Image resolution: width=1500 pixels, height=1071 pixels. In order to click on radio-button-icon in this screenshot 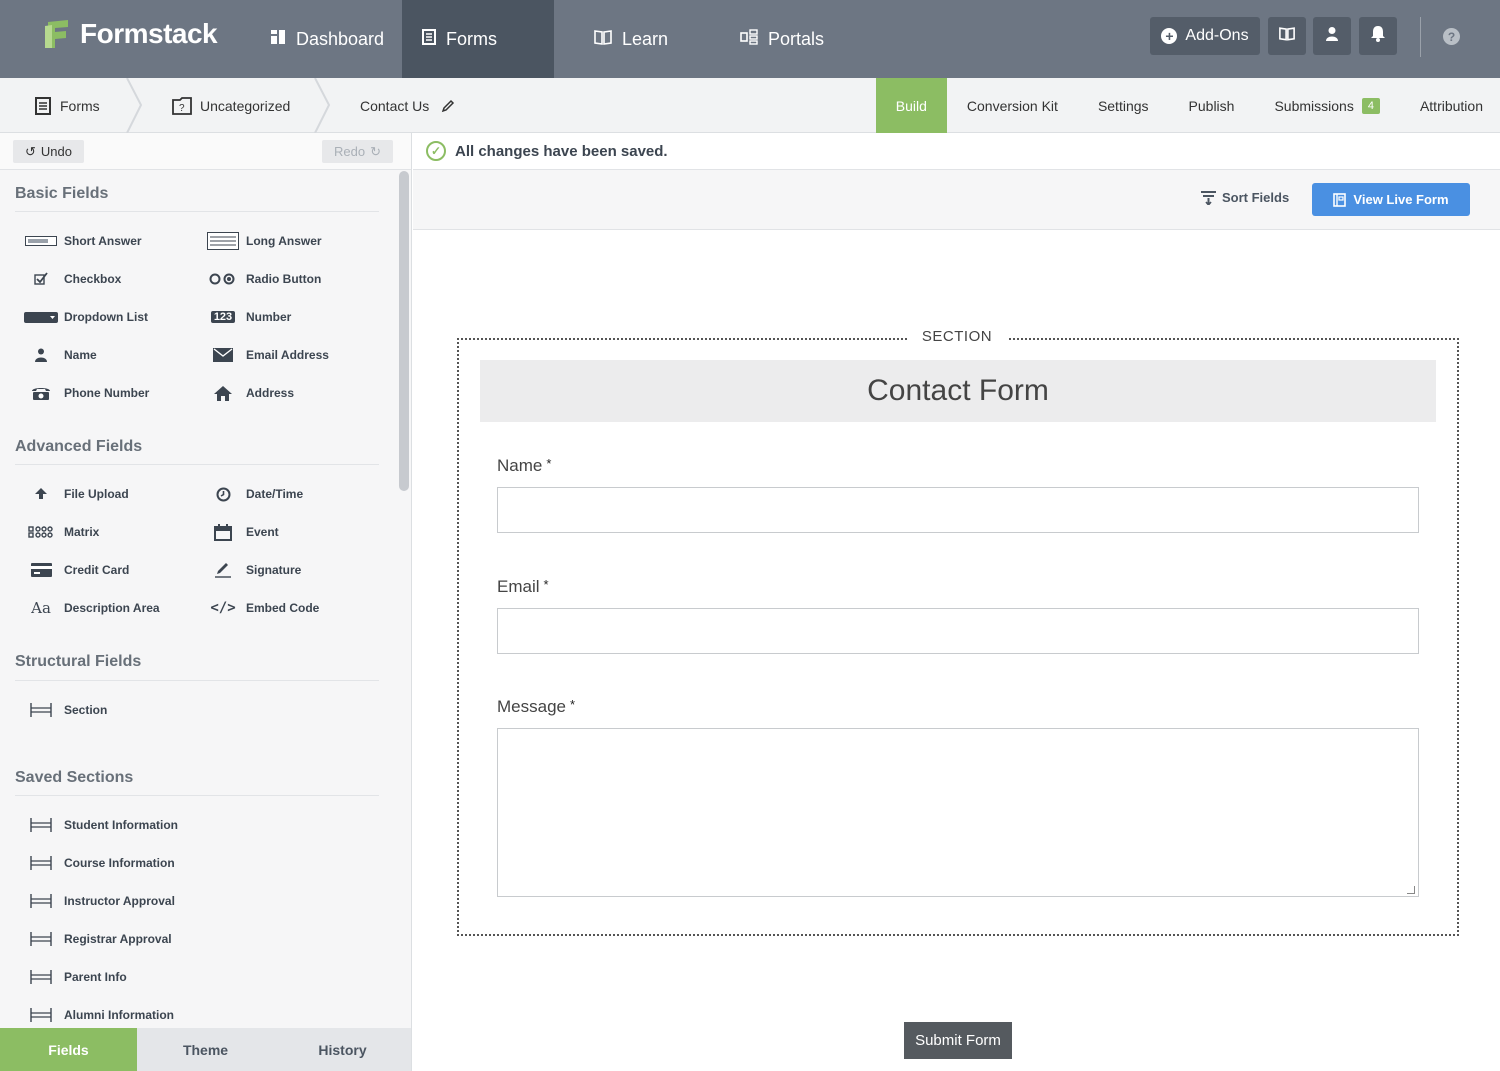, I will do `click(223, 279)`.